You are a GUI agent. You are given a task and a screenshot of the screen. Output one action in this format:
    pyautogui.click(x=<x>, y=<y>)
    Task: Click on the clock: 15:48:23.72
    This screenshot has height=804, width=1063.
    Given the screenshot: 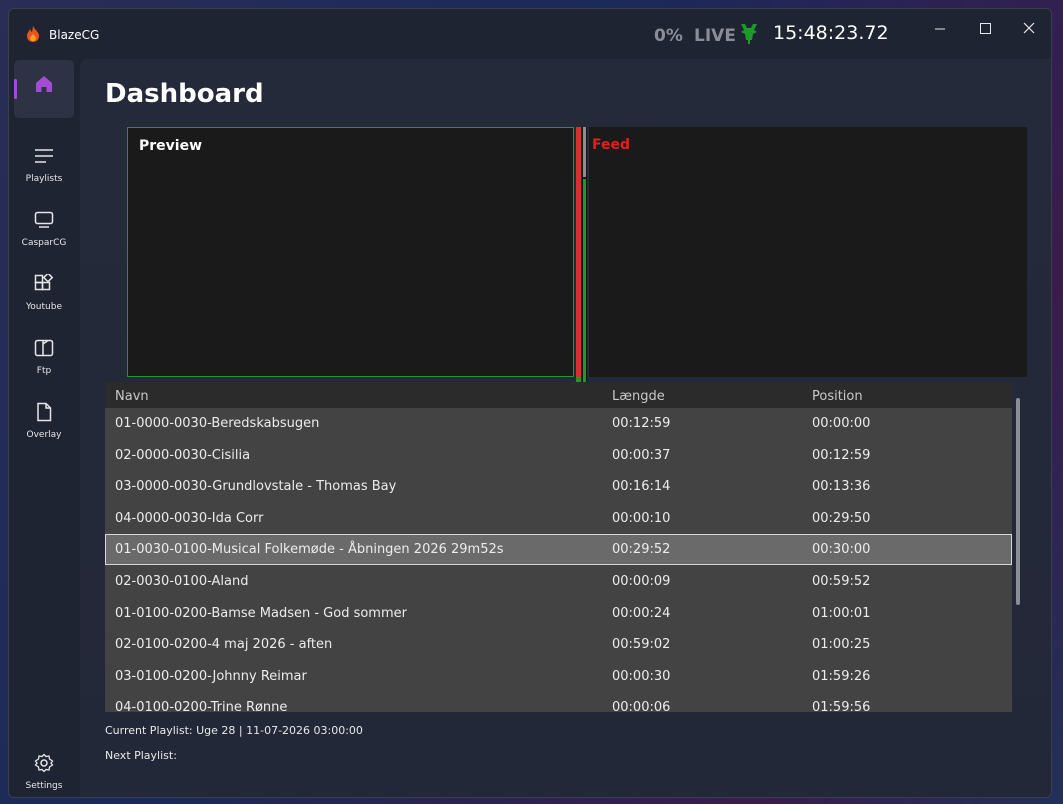 What is the action you would take?
    pyautogui.click(x=831, y=33)
    